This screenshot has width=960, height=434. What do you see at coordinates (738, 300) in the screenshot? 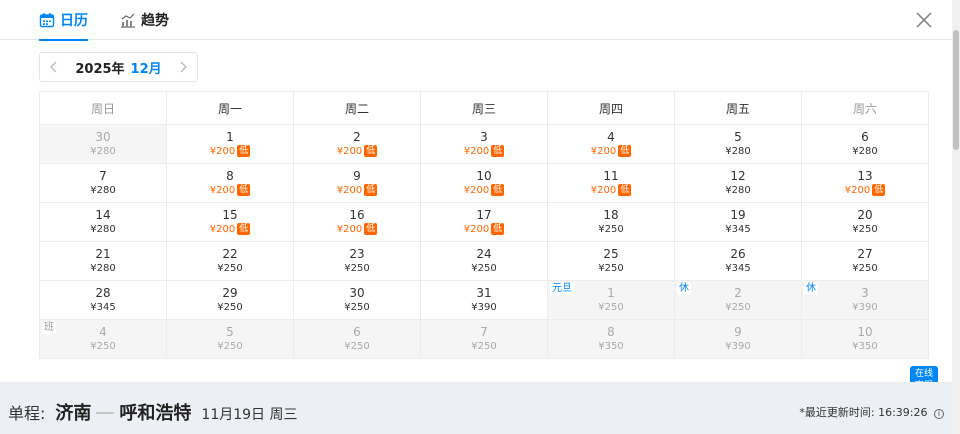
I see `calendar-day-cell: 休 2 ¥250` at bounding box center [738, 300].